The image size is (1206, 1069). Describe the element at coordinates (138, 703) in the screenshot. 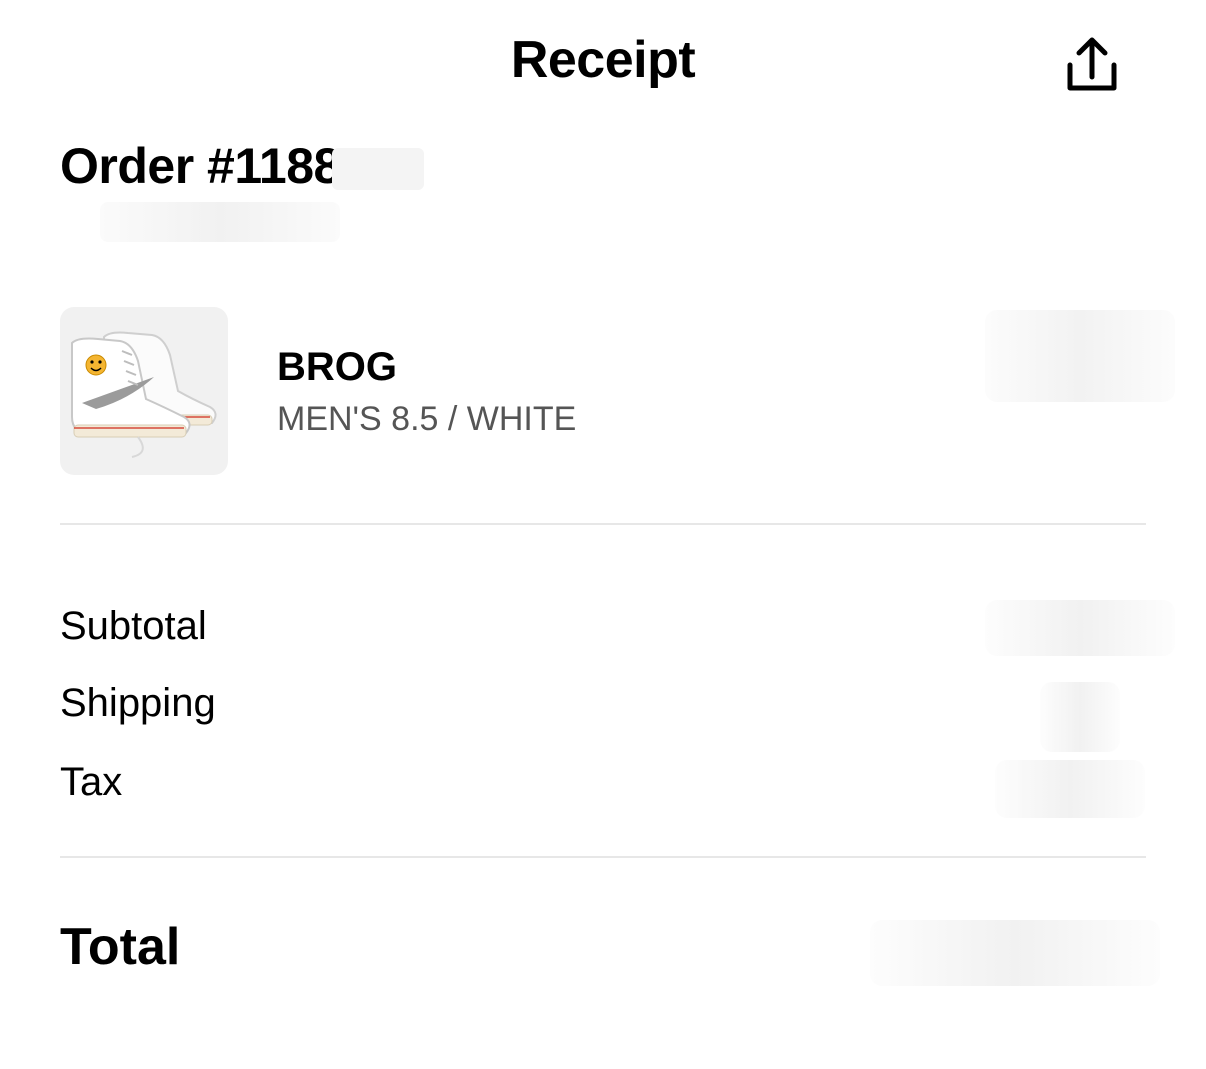

I see `shipping-label: Shipping` at that location.